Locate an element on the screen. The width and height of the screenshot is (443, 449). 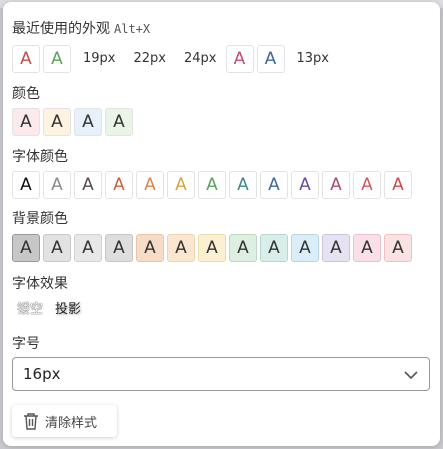
clear-style-label: 清除样式 is located at coordinates (71, 423).